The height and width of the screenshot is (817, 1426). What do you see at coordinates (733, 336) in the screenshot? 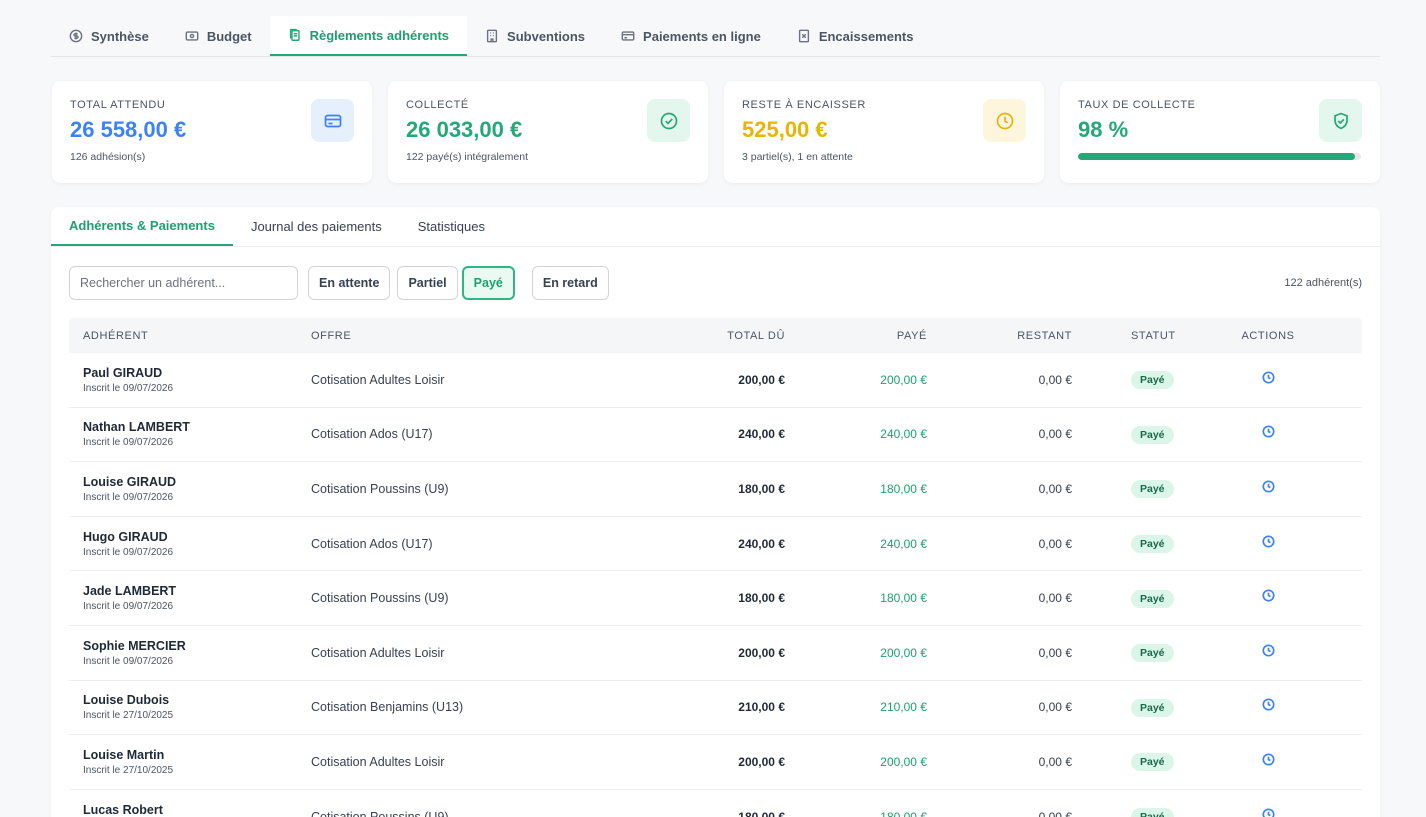
I see `column-header-total-du: TOTAL DÛ` at bounding box center [733, 336].